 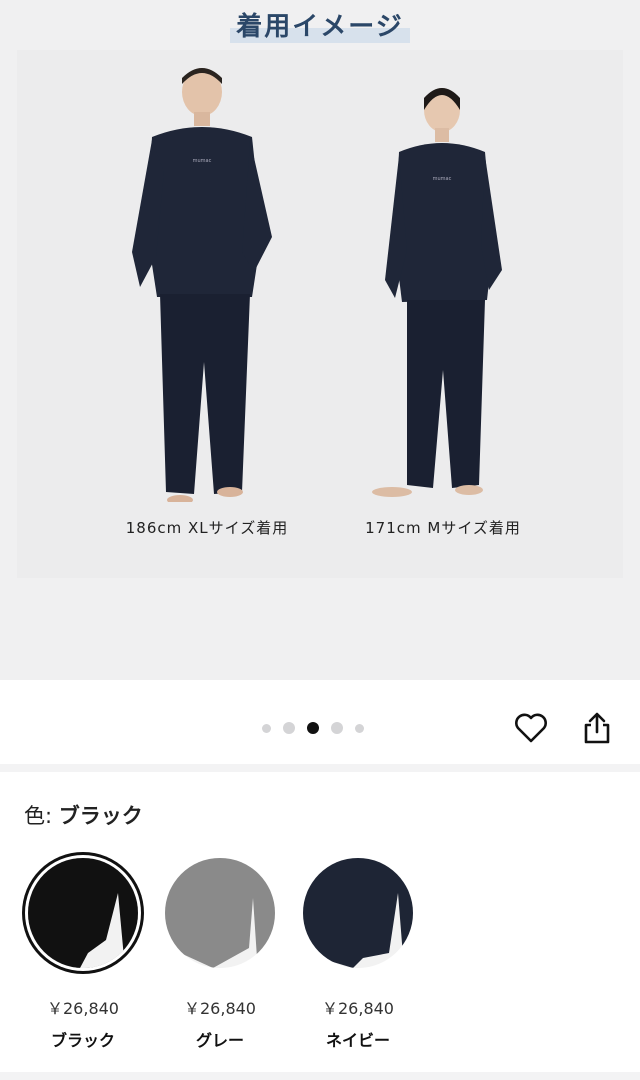 What do you see at coordinates (219, 1040) in the screenshot?
I see `color-name-gray: グレー` at bounding box center [219, 1040].